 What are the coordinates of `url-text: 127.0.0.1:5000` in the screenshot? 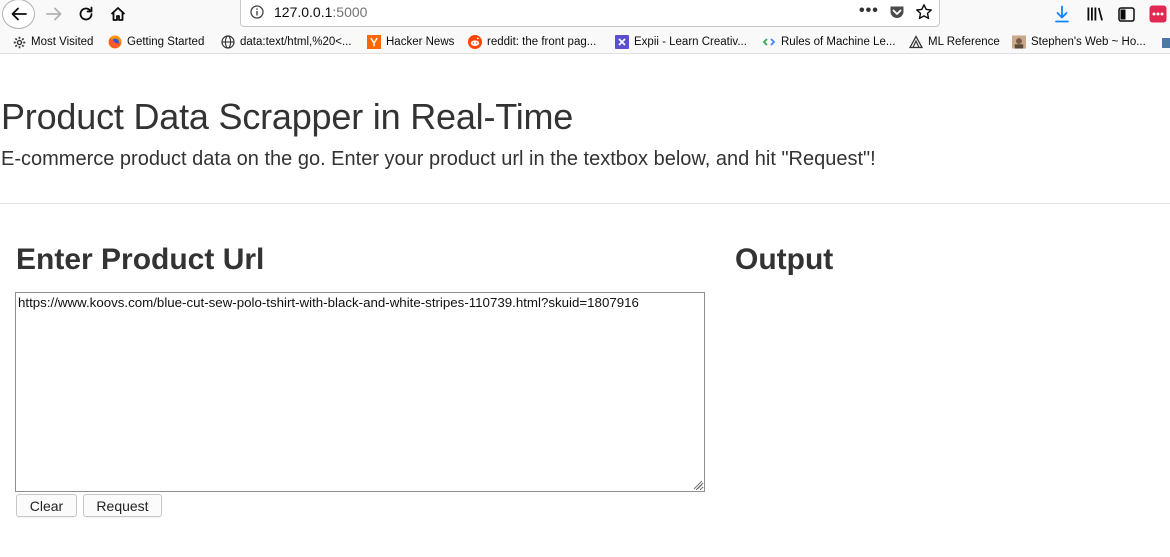 It's located at (320, 12).